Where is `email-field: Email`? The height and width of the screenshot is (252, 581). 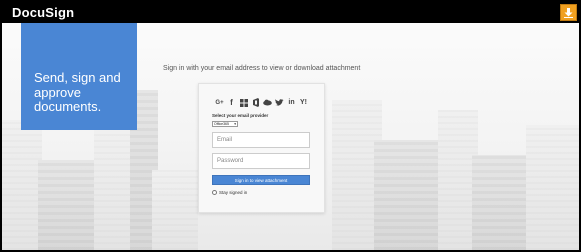 email-field: Email is located at coordinates (261, 140).